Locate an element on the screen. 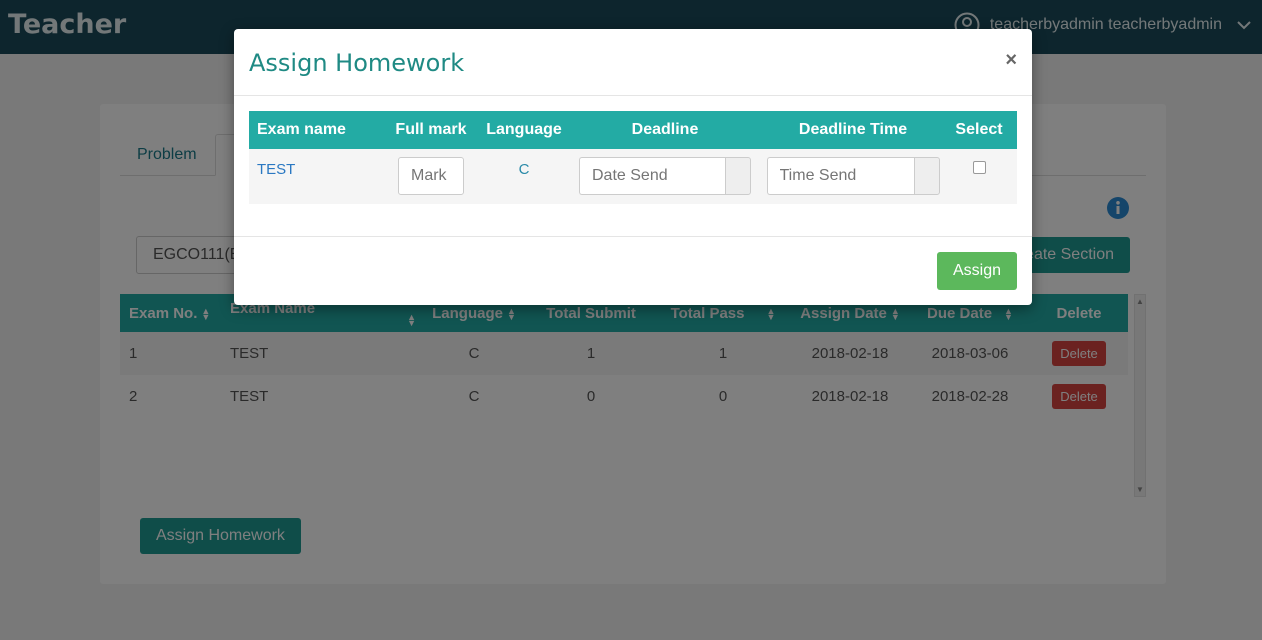  cell-exam-name: TEST is located at coordinates (314, 176).